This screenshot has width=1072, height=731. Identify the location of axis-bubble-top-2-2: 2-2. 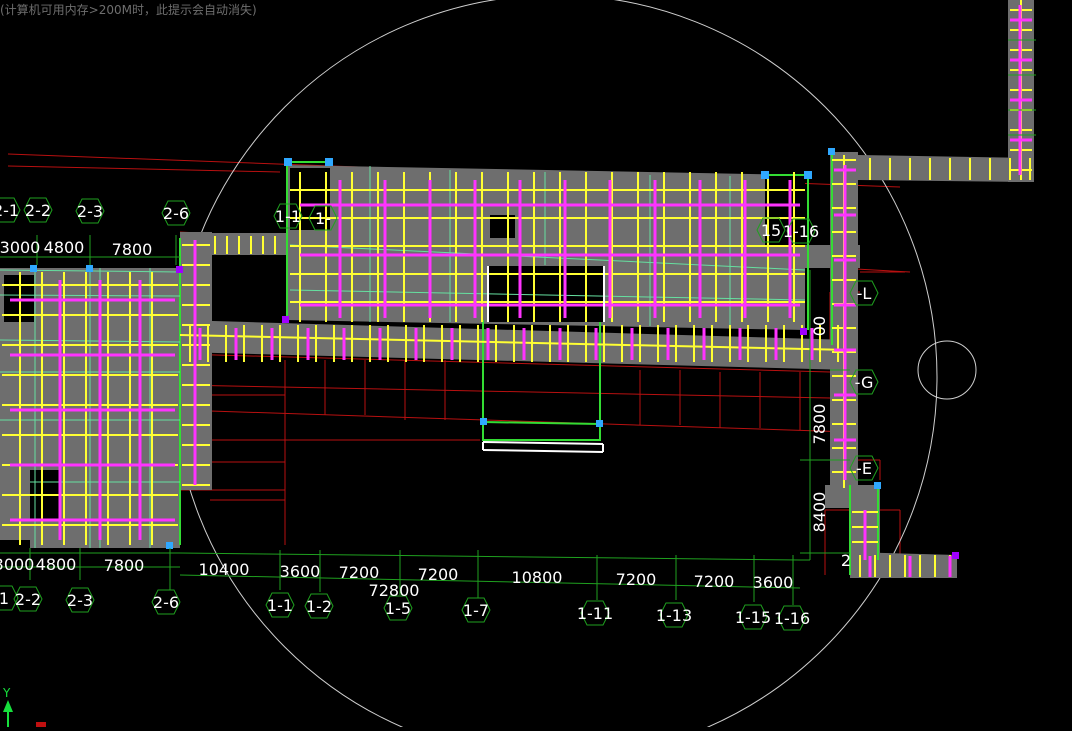
(38, 210).